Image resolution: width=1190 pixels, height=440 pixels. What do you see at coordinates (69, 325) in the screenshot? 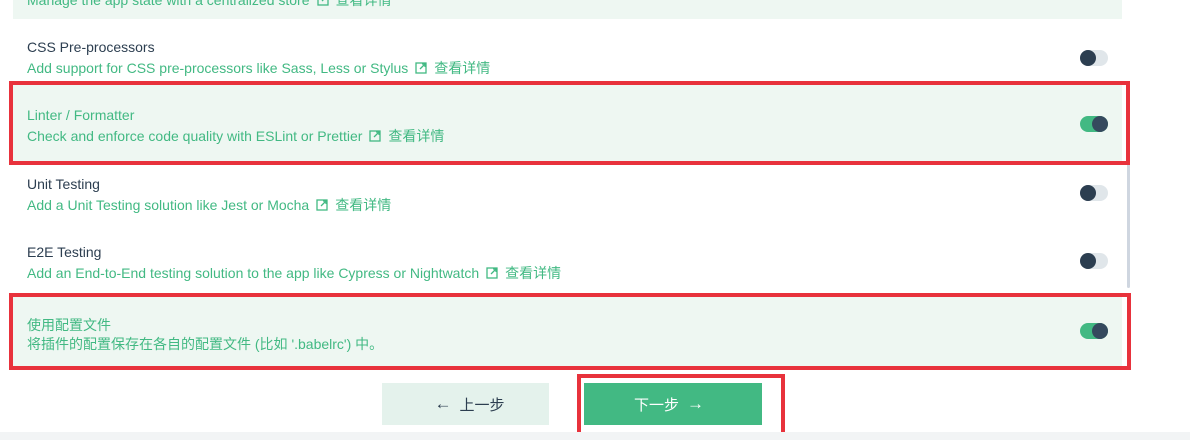
I see `feature-name: 使用配置文件` at bounding box center [69, 325].